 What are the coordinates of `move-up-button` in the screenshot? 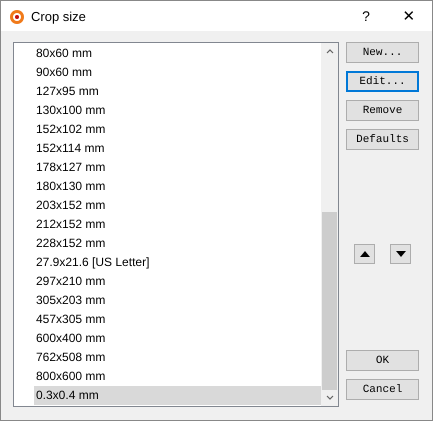 It's located at (364, 254).